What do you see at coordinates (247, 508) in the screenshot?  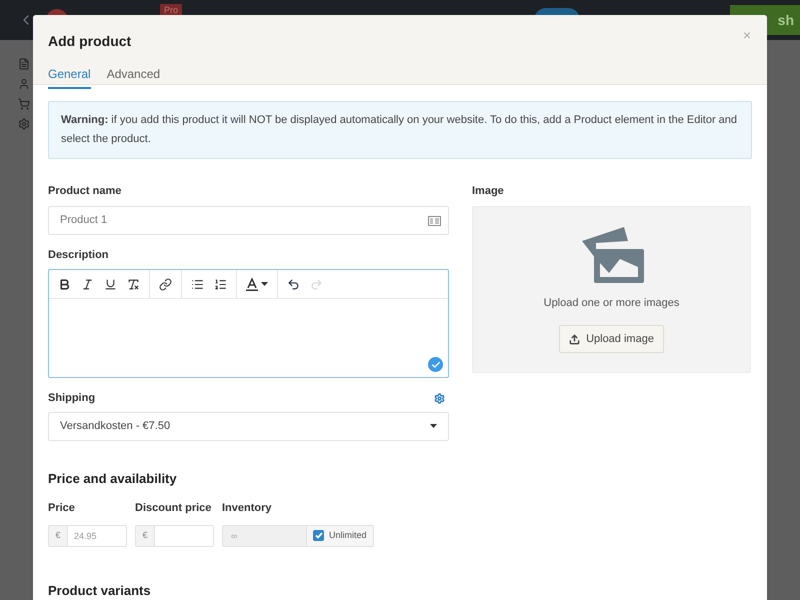 I see `field-label: Inventory` at bounding box center [247, 508].